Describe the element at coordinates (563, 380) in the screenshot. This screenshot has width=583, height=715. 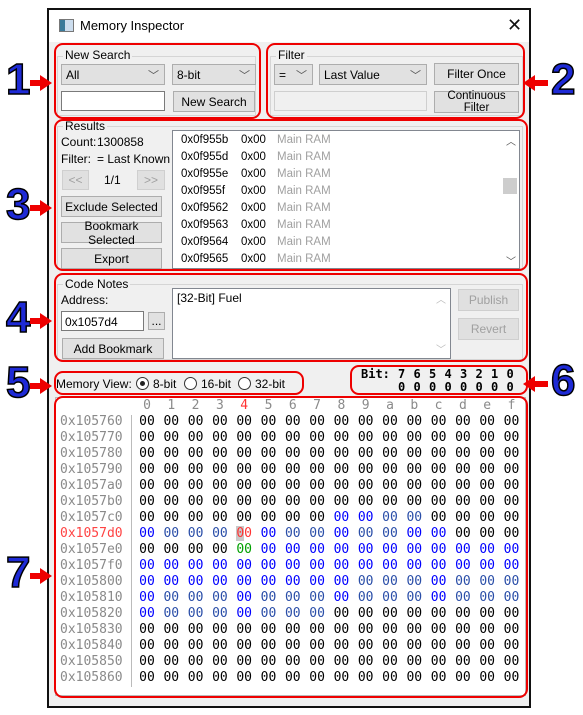
I see `annotation-number: 6` at that location.